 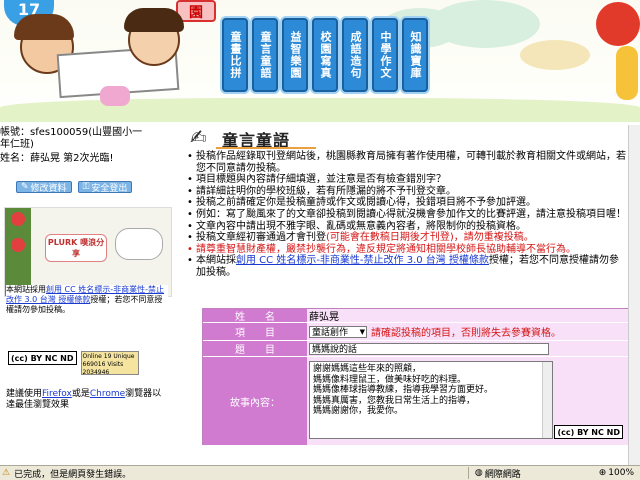 What do you see at coordinates (86, 187) in the screenshot?
I see `lock-icon: ⚿` at bounding box center [86, 187].